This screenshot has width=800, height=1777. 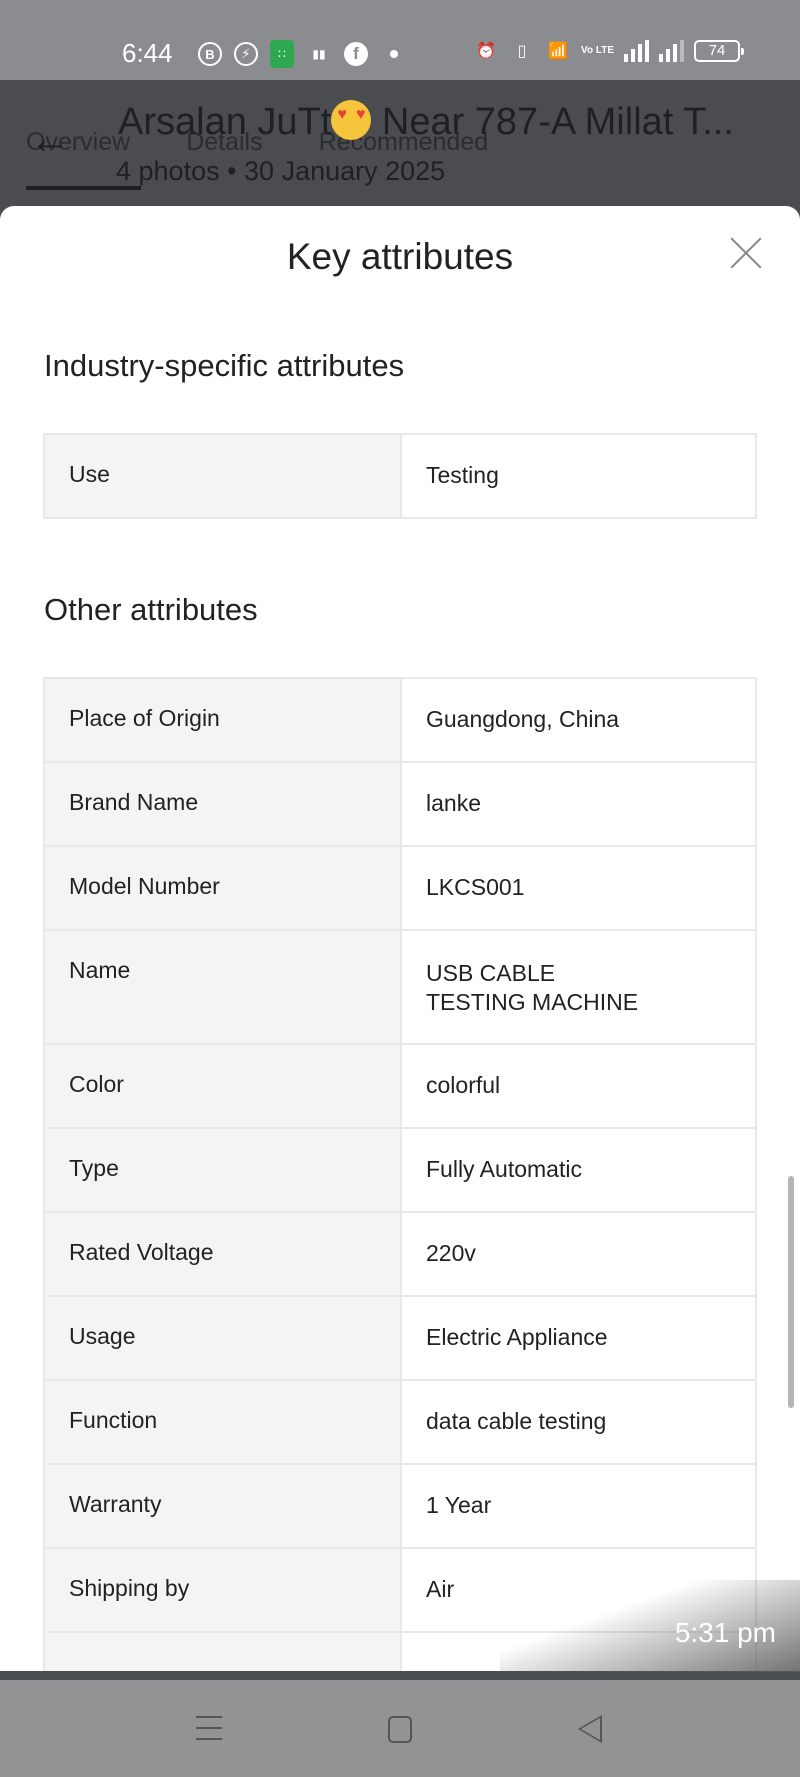 I want to click on attribute-value: colorful, so click(x=463, y=1085).